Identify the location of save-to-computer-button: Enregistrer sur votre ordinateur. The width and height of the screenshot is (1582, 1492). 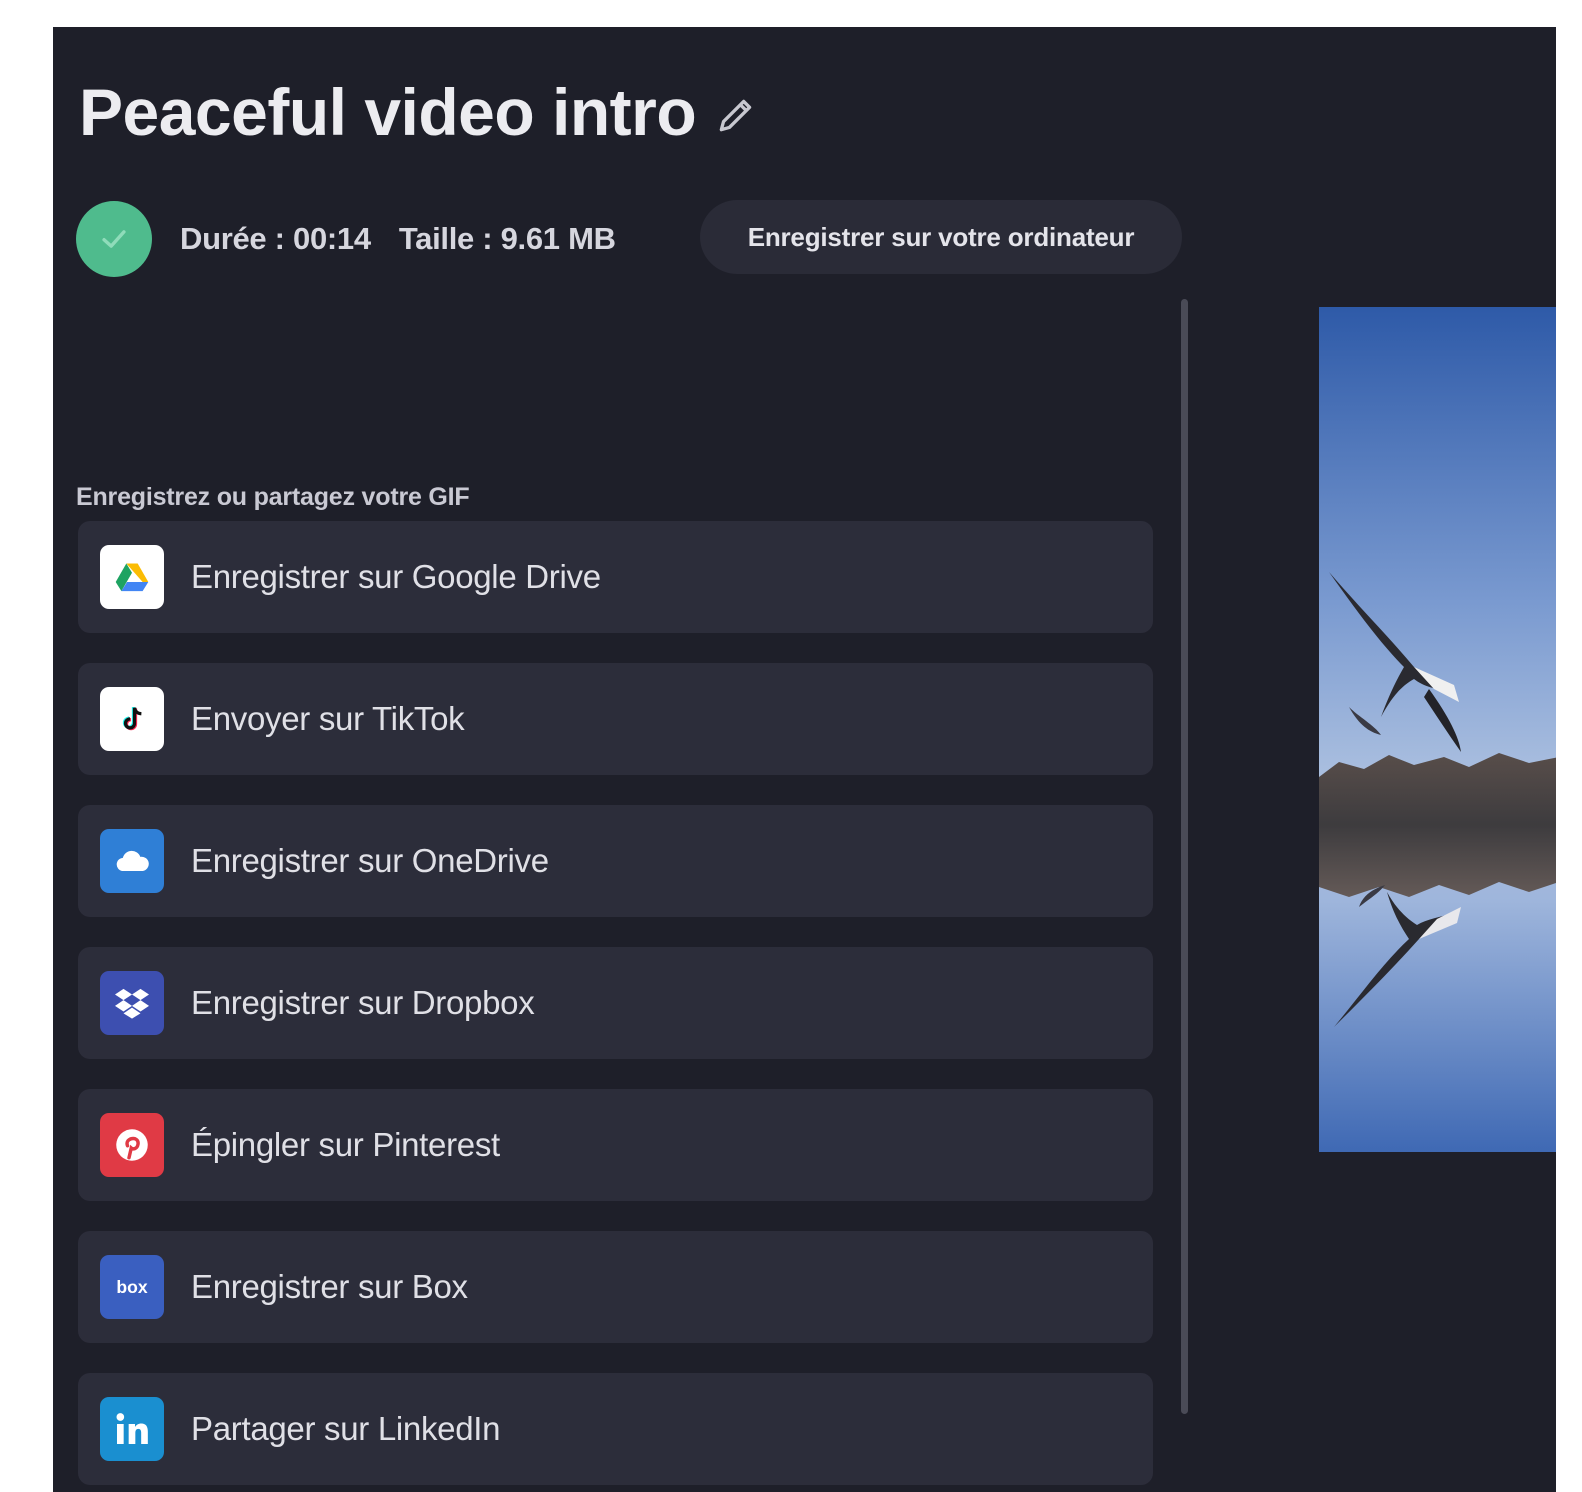
(941, 237).